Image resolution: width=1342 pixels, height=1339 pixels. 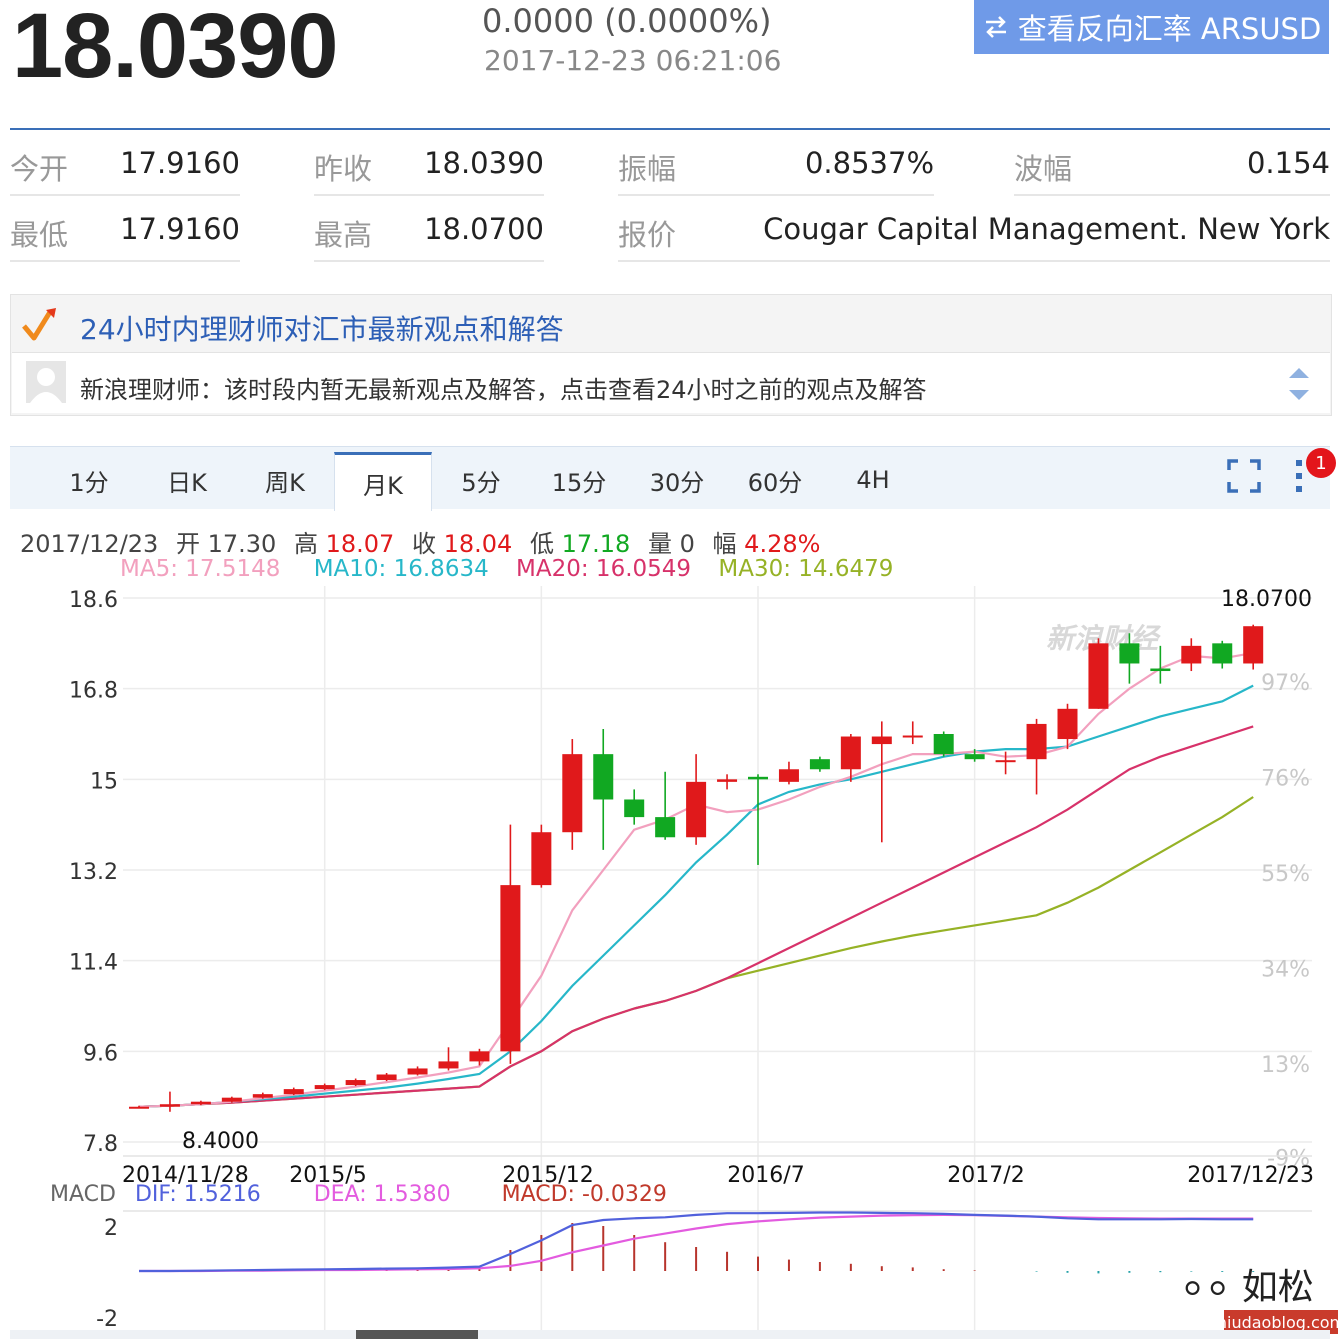 I want to click on chart-range-slider, so click(x=670, y=1334).